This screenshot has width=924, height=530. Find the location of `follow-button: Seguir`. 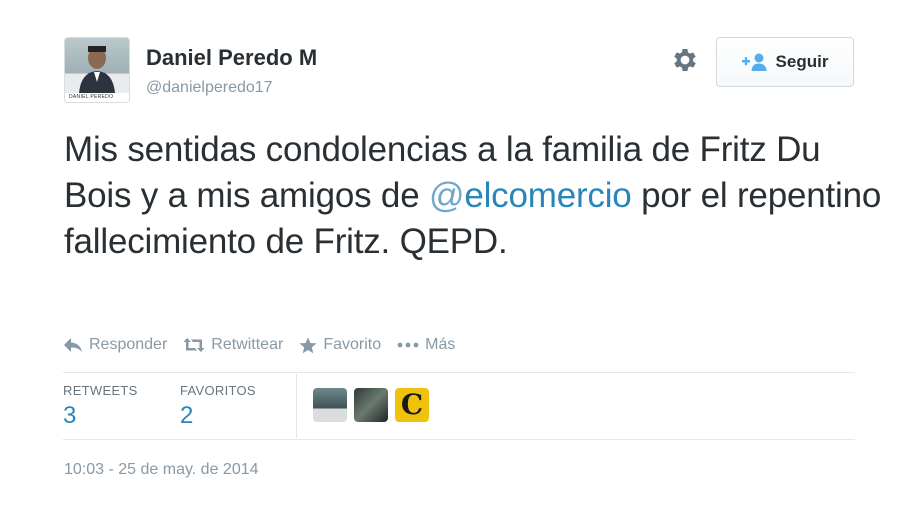

follow-button: Seguir is located at coordinates (785, 62).